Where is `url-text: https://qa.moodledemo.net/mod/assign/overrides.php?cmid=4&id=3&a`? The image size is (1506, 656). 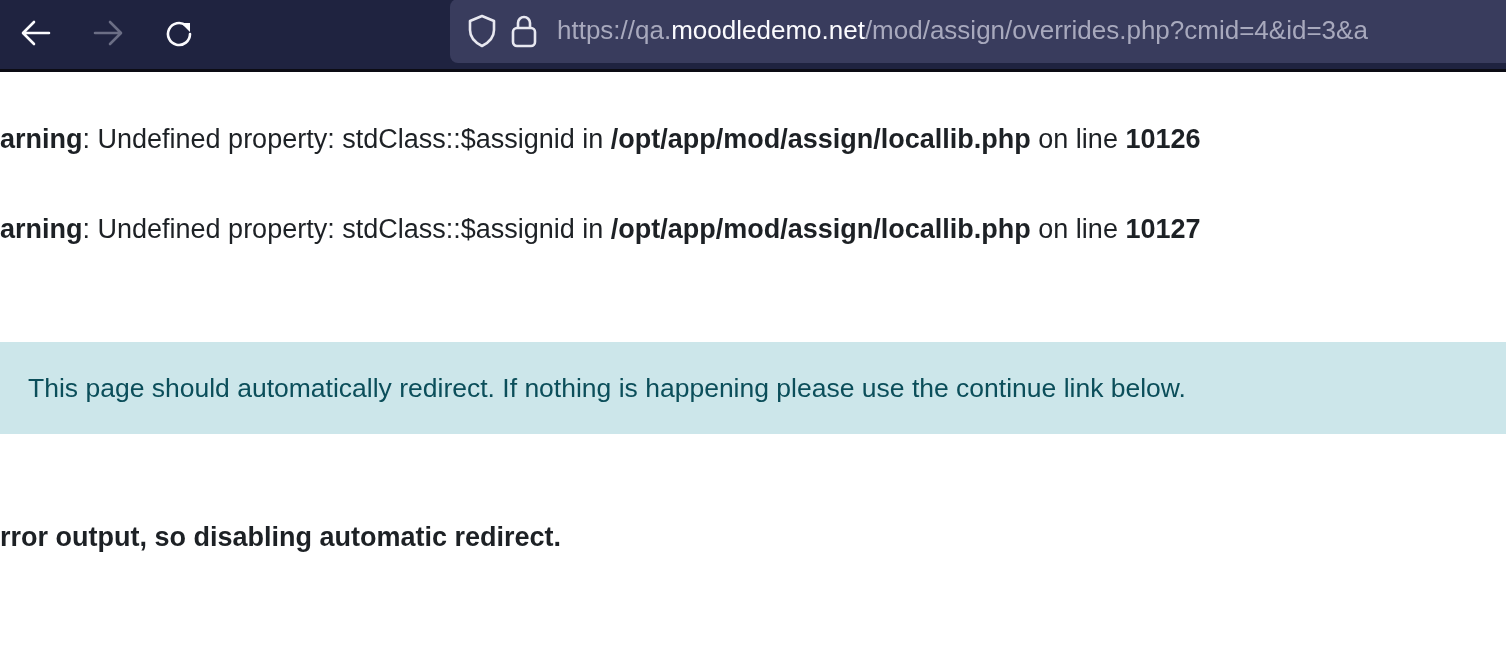 url-text: https://qa.moodledemo.net/mod/assign/overrides.php?cmid=4&id=3&a is located at coordinates (962, 30).